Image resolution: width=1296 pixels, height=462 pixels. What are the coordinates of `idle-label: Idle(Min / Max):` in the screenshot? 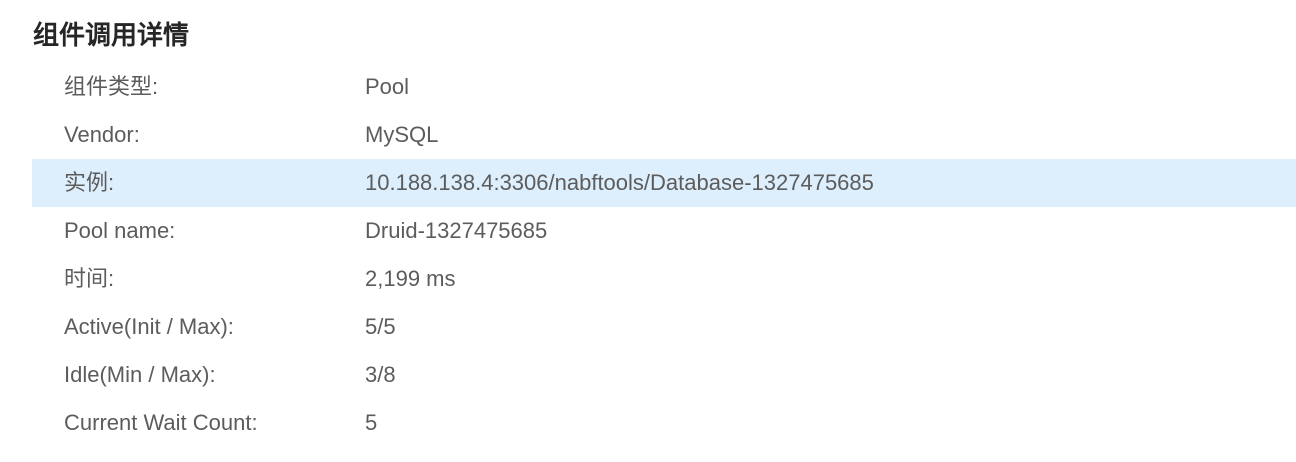 It's located at (140, 374).